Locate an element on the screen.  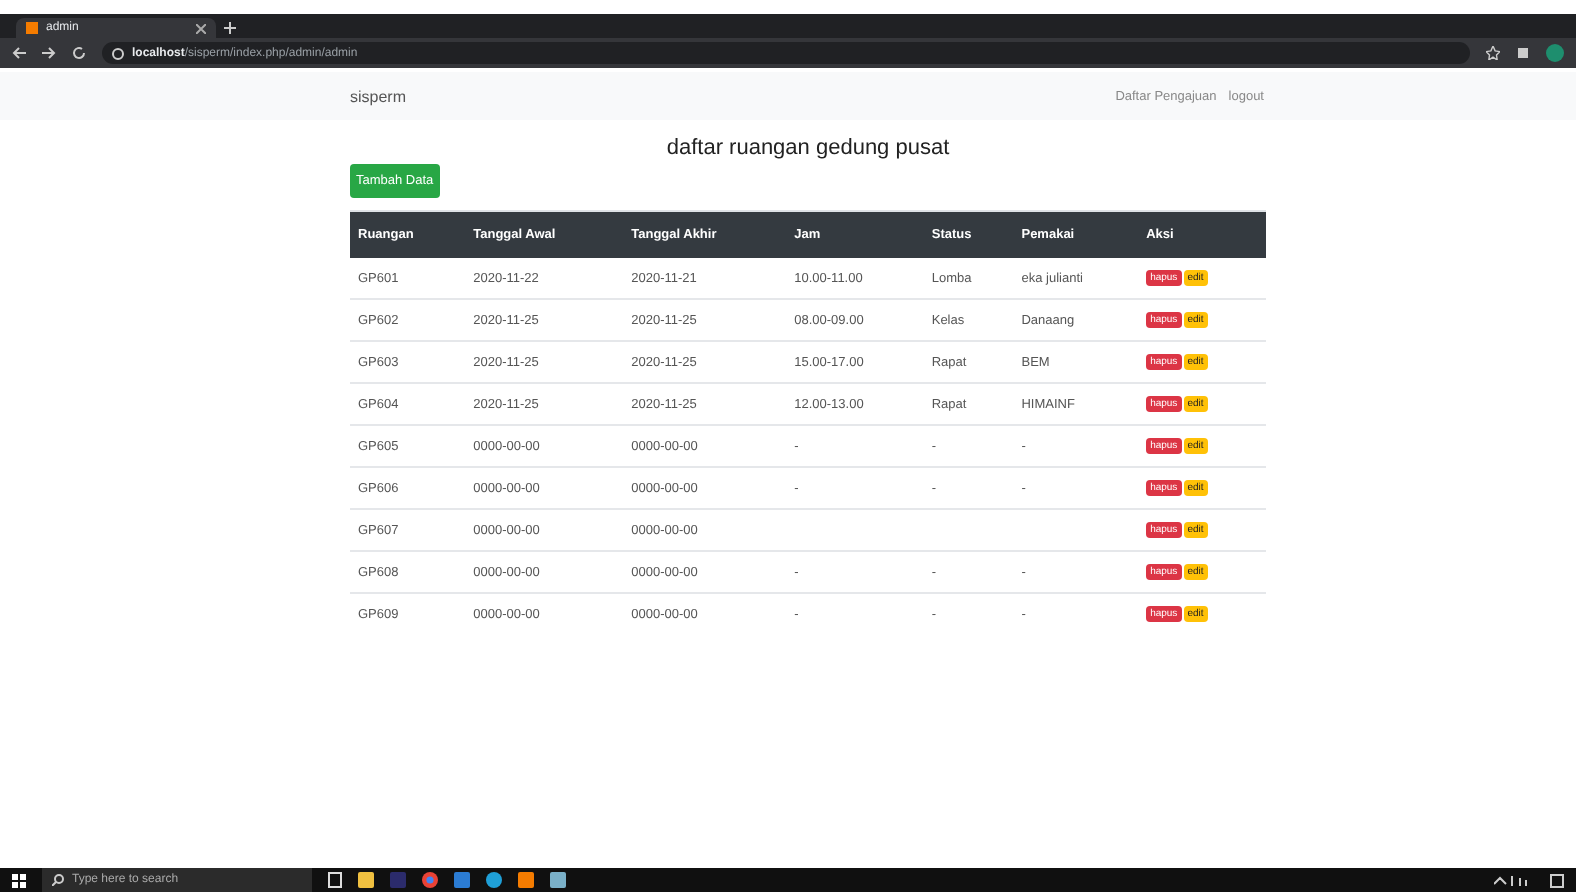
star-icon is located at coordinates (1493, 53).